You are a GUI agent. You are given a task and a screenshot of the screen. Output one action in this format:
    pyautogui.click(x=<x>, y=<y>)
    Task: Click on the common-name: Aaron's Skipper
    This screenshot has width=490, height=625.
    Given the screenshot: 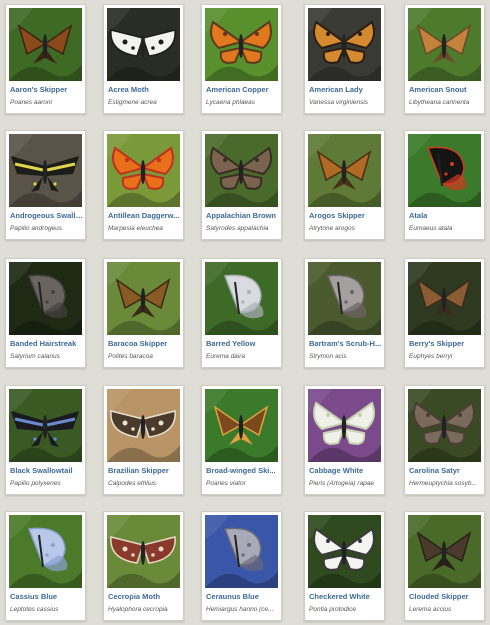 What is the action you would take?
    pyautogui.click(x=47, y=90)
    